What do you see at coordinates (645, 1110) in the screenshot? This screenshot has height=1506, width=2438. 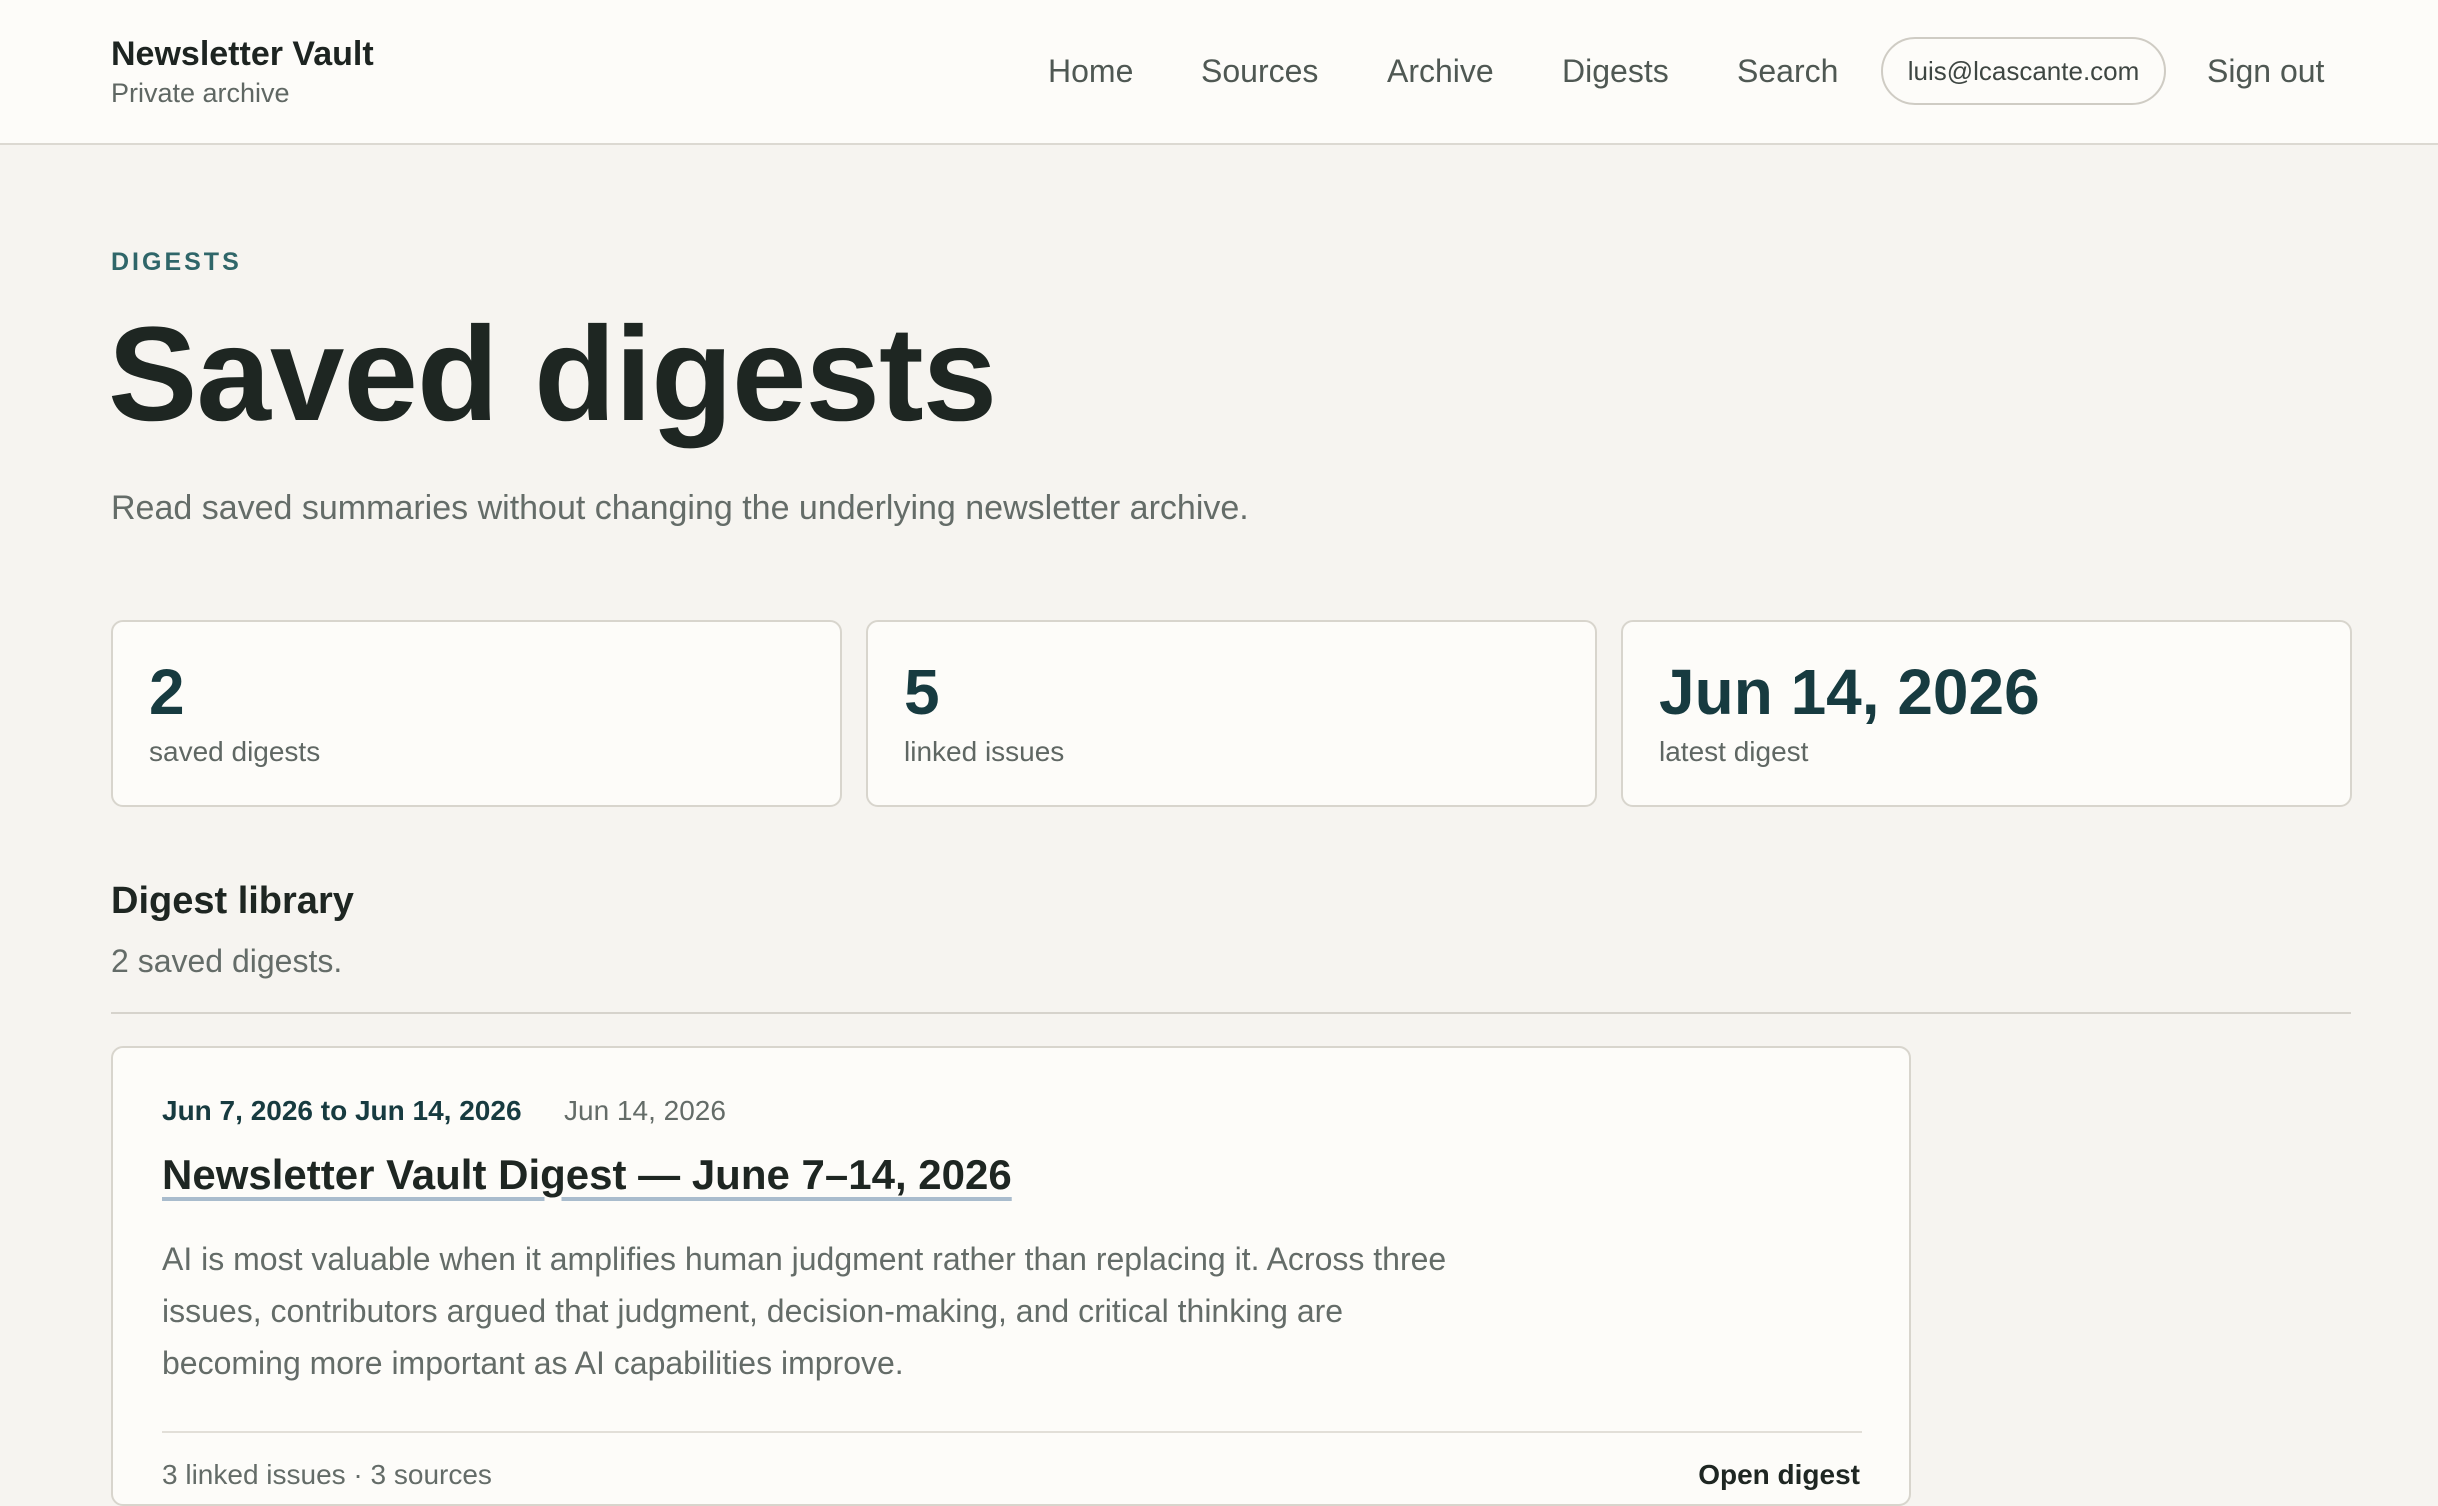 I see `digest-date: Jun 14, 2026` at bounding box center [645, 1110].